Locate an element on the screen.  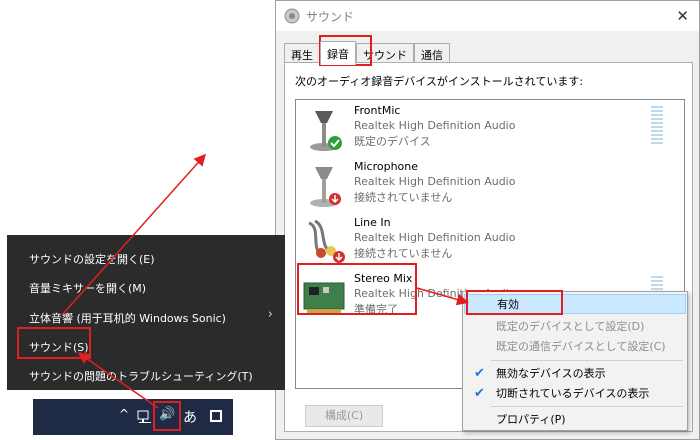
arrow-to-dialog is located at coordinates (133, 234).